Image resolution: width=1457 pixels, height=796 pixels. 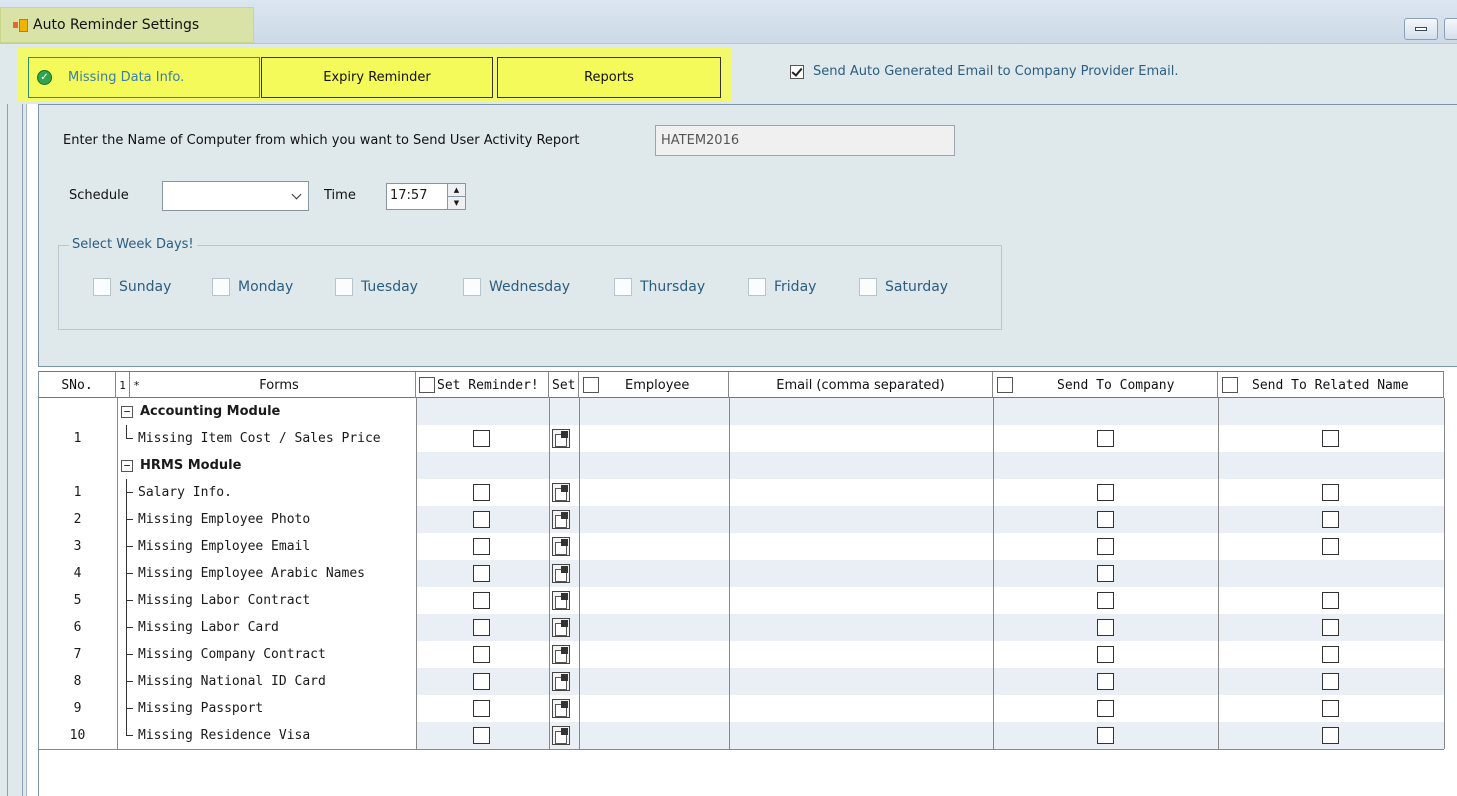 I want to click on spin-down-icon: ▼, so click(x=456, y=202).